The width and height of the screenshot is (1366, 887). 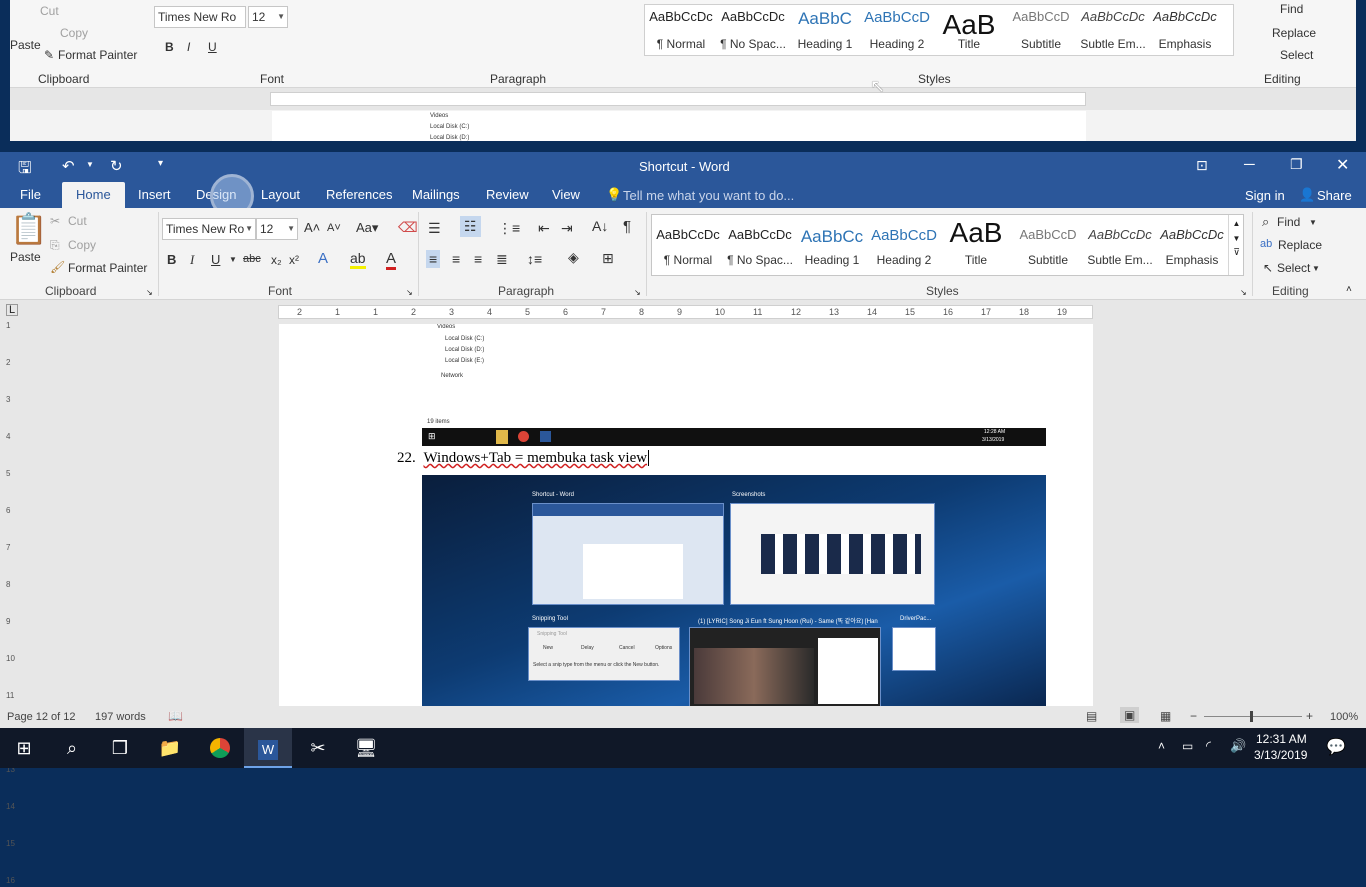 What do you see at coordinates (366, 748) in the screenshot?
I see `driver-pack-icon: 🖥` at bounding box center [366, 748].